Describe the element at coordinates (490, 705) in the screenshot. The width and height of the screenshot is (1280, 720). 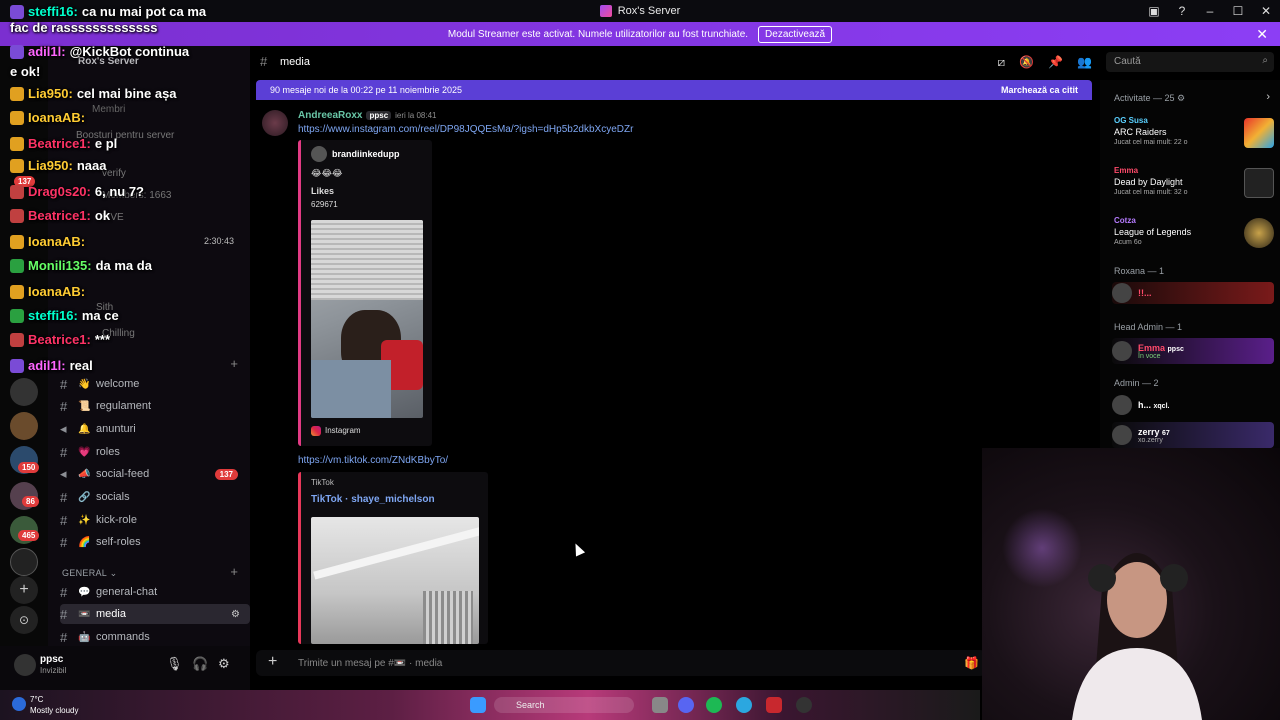
I see `taskbar: 7°C Mostly cloudy Search` at that location.